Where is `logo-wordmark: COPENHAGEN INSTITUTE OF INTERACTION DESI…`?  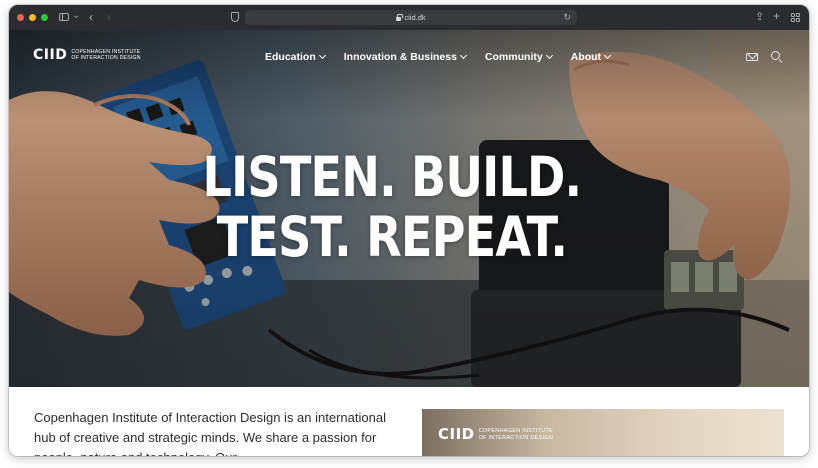
logo-wordmark: COPENHAGEN INSTITUTE OF INTERACTION DESI… is located at coordinates (105, 55).